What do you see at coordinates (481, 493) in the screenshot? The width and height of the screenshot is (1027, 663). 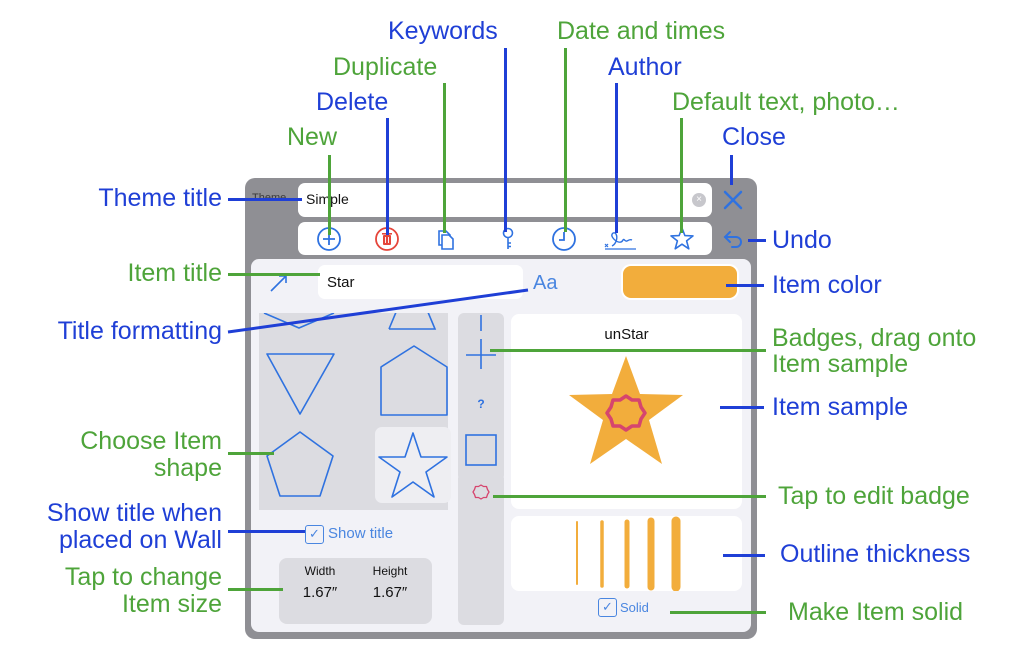 I see `badge-edit-icon` at bounding box center [481, 493].